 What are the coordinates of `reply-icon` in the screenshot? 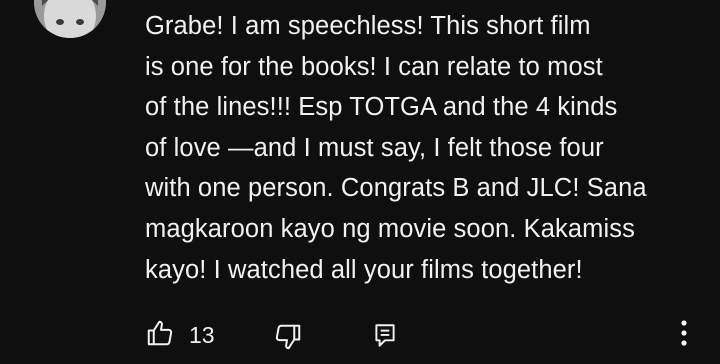 It's located at (385, 338).